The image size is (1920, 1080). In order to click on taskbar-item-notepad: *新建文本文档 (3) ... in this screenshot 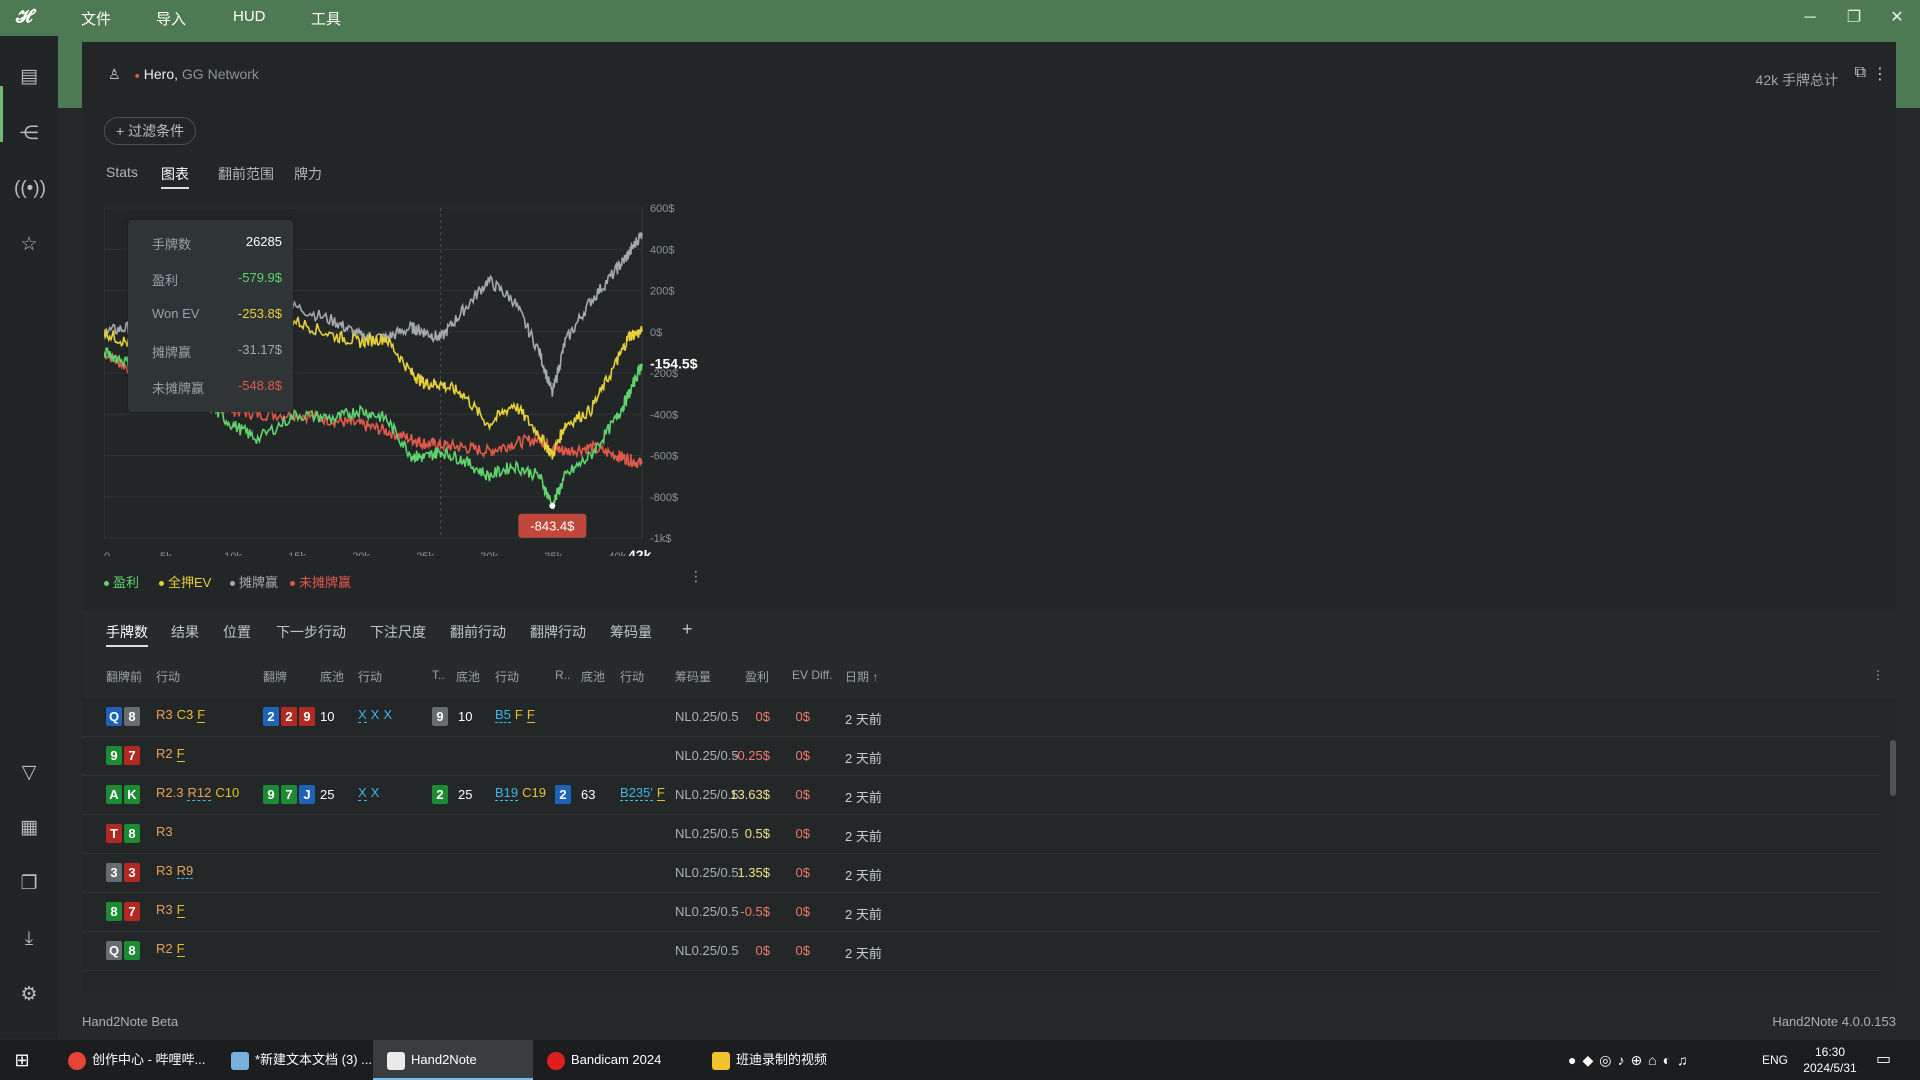, I will do `click(295, 1060)`.